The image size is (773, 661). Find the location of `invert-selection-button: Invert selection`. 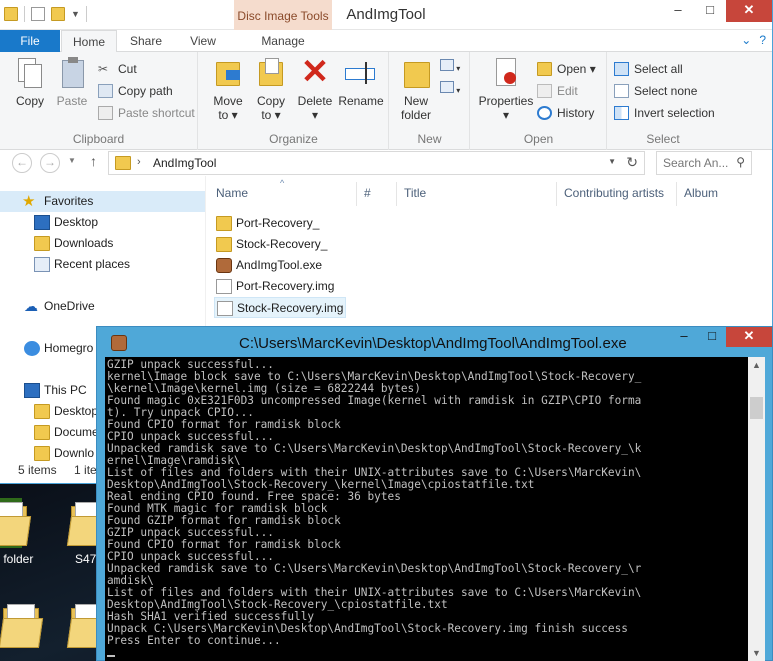

invert-selection-button: Invert selection is located at coordinates (664, 113).